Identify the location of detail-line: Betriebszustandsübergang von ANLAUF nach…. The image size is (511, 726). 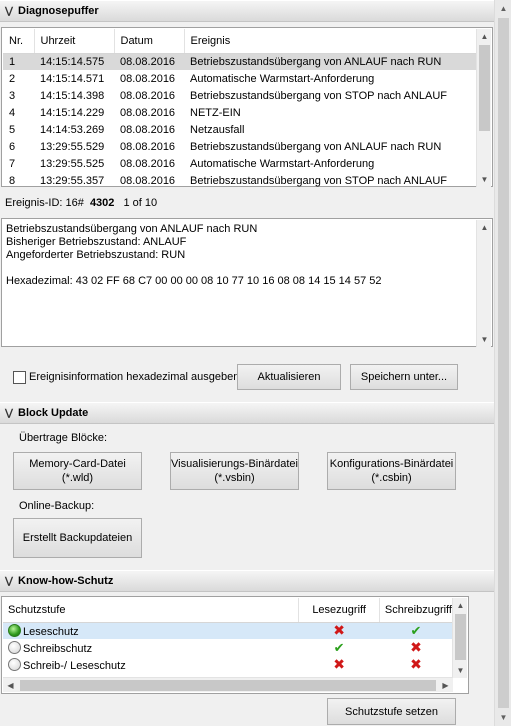
(132, 229).